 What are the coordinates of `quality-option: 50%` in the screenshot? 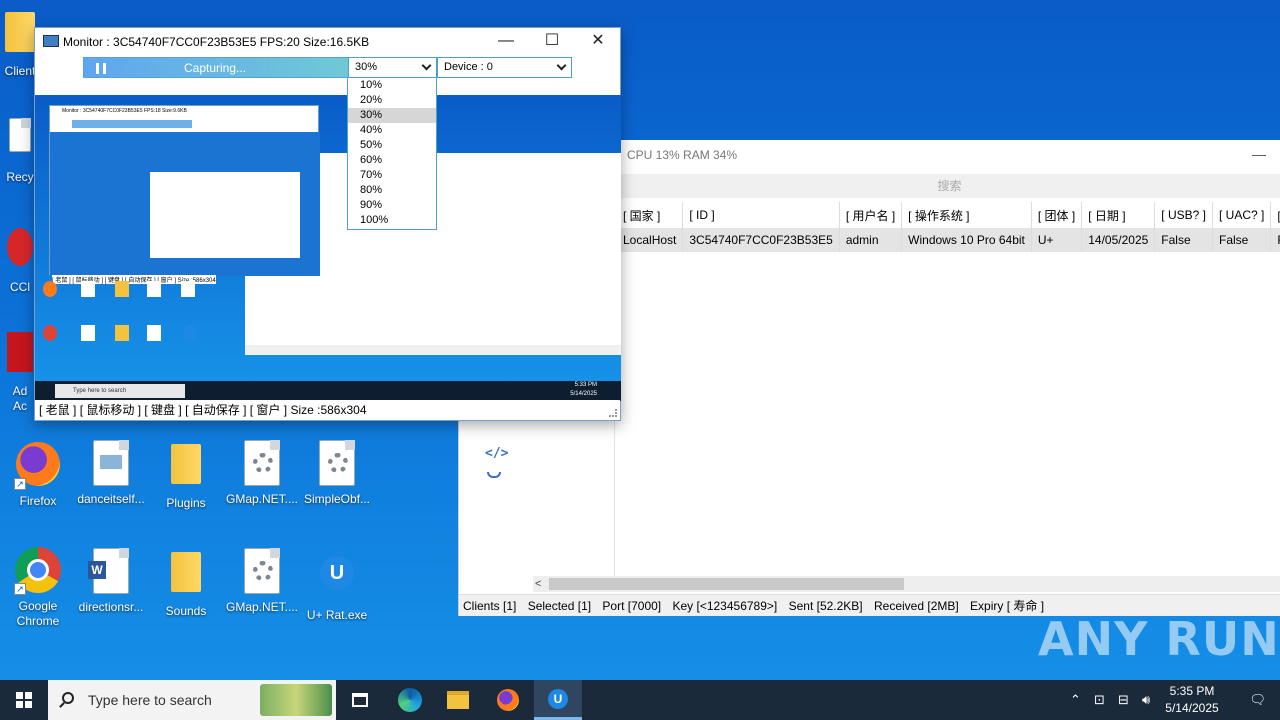 It's located at (392, 145).